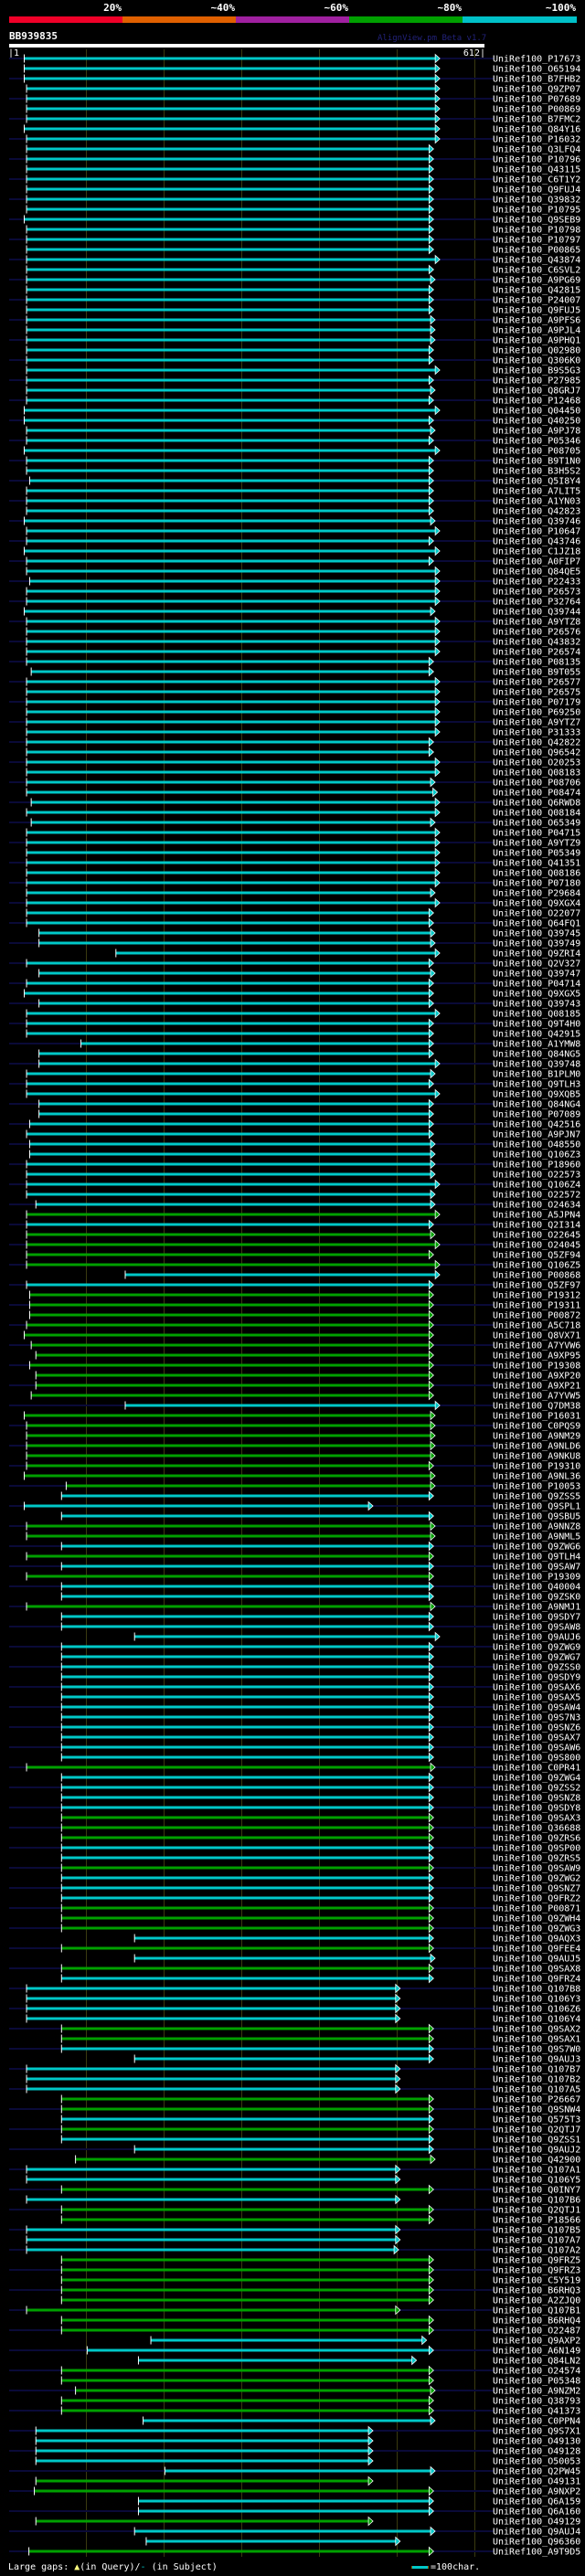 Image resolution: width=585 pixels, height=2576 pixels. What do you see at coordinates (537, 874) in the screenshot?
I see `hit-label: UniRef100_Q08186` at bounding box center [537, 874].